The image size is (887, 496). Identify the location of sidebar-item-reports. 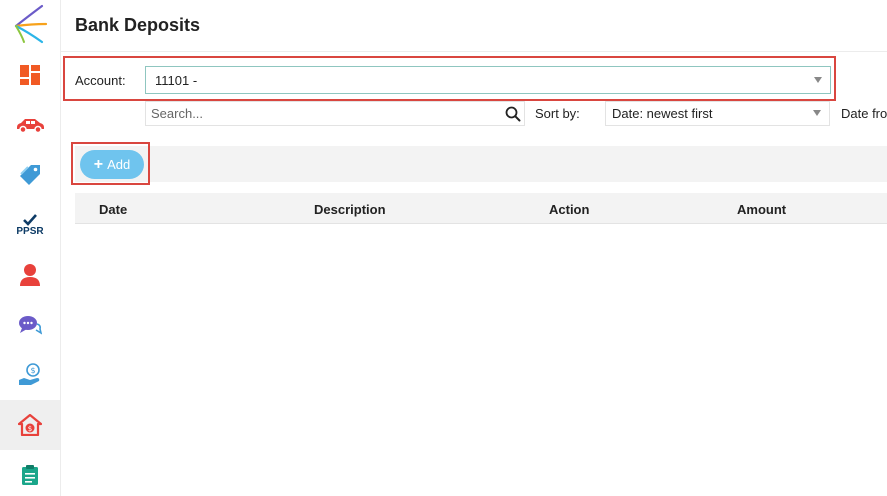
(30, 474).